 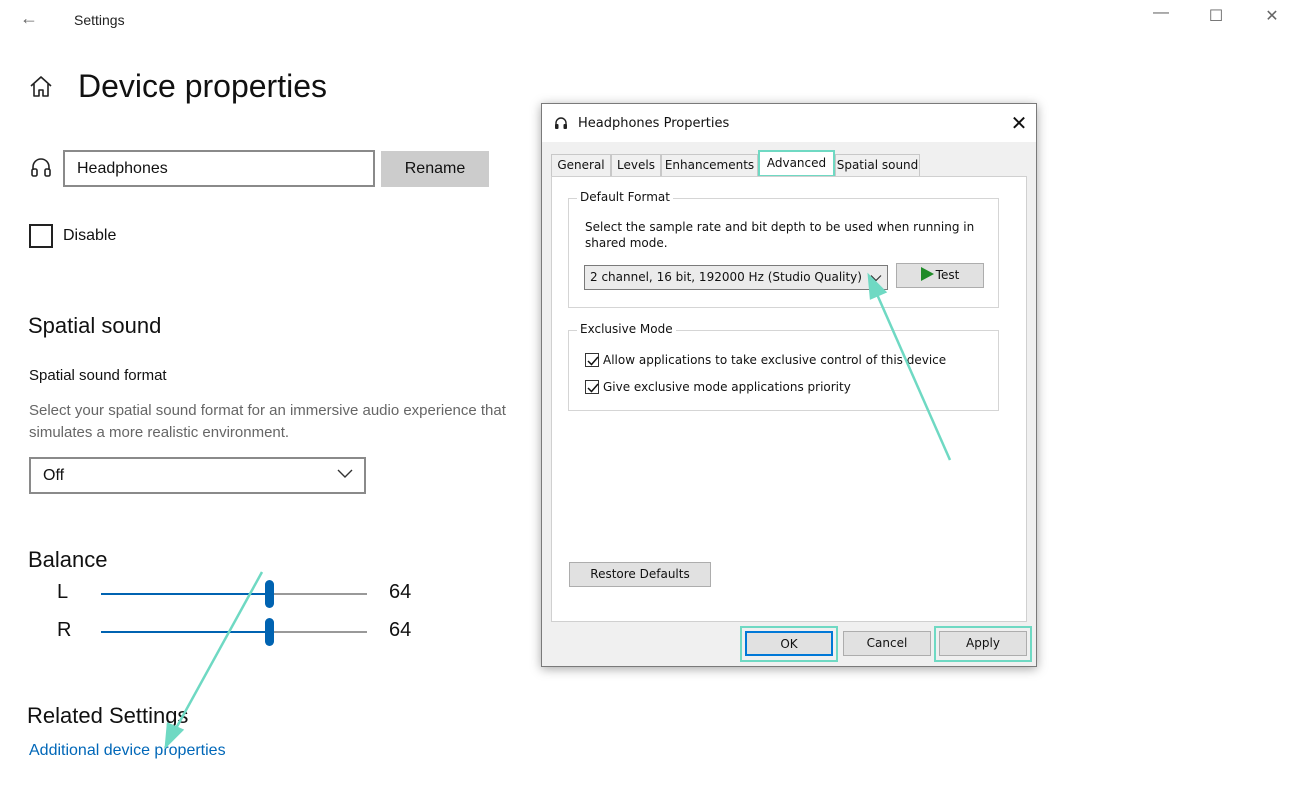 What do you see at coordinates (581, 165) in the screenshot?
I see `tab-general: General` at bounding box center [581, 165].